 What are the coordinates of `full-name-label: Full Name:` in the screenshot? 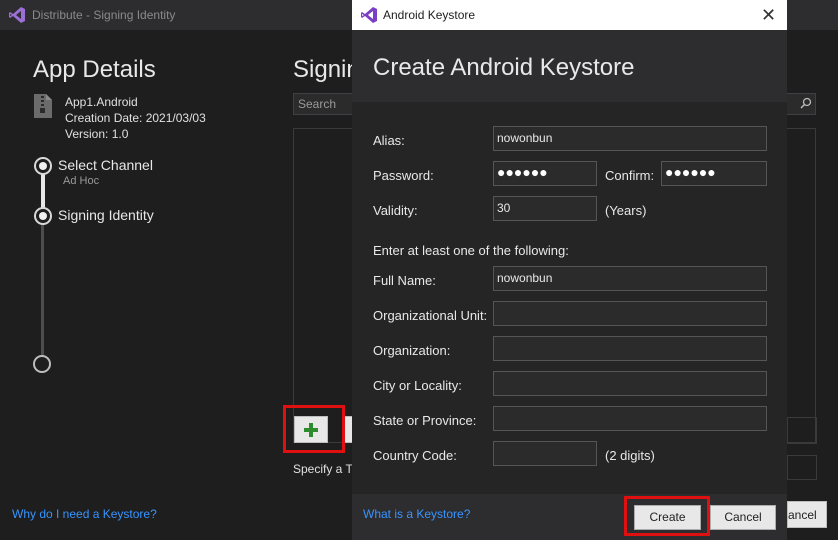 It's located at (404, 280).